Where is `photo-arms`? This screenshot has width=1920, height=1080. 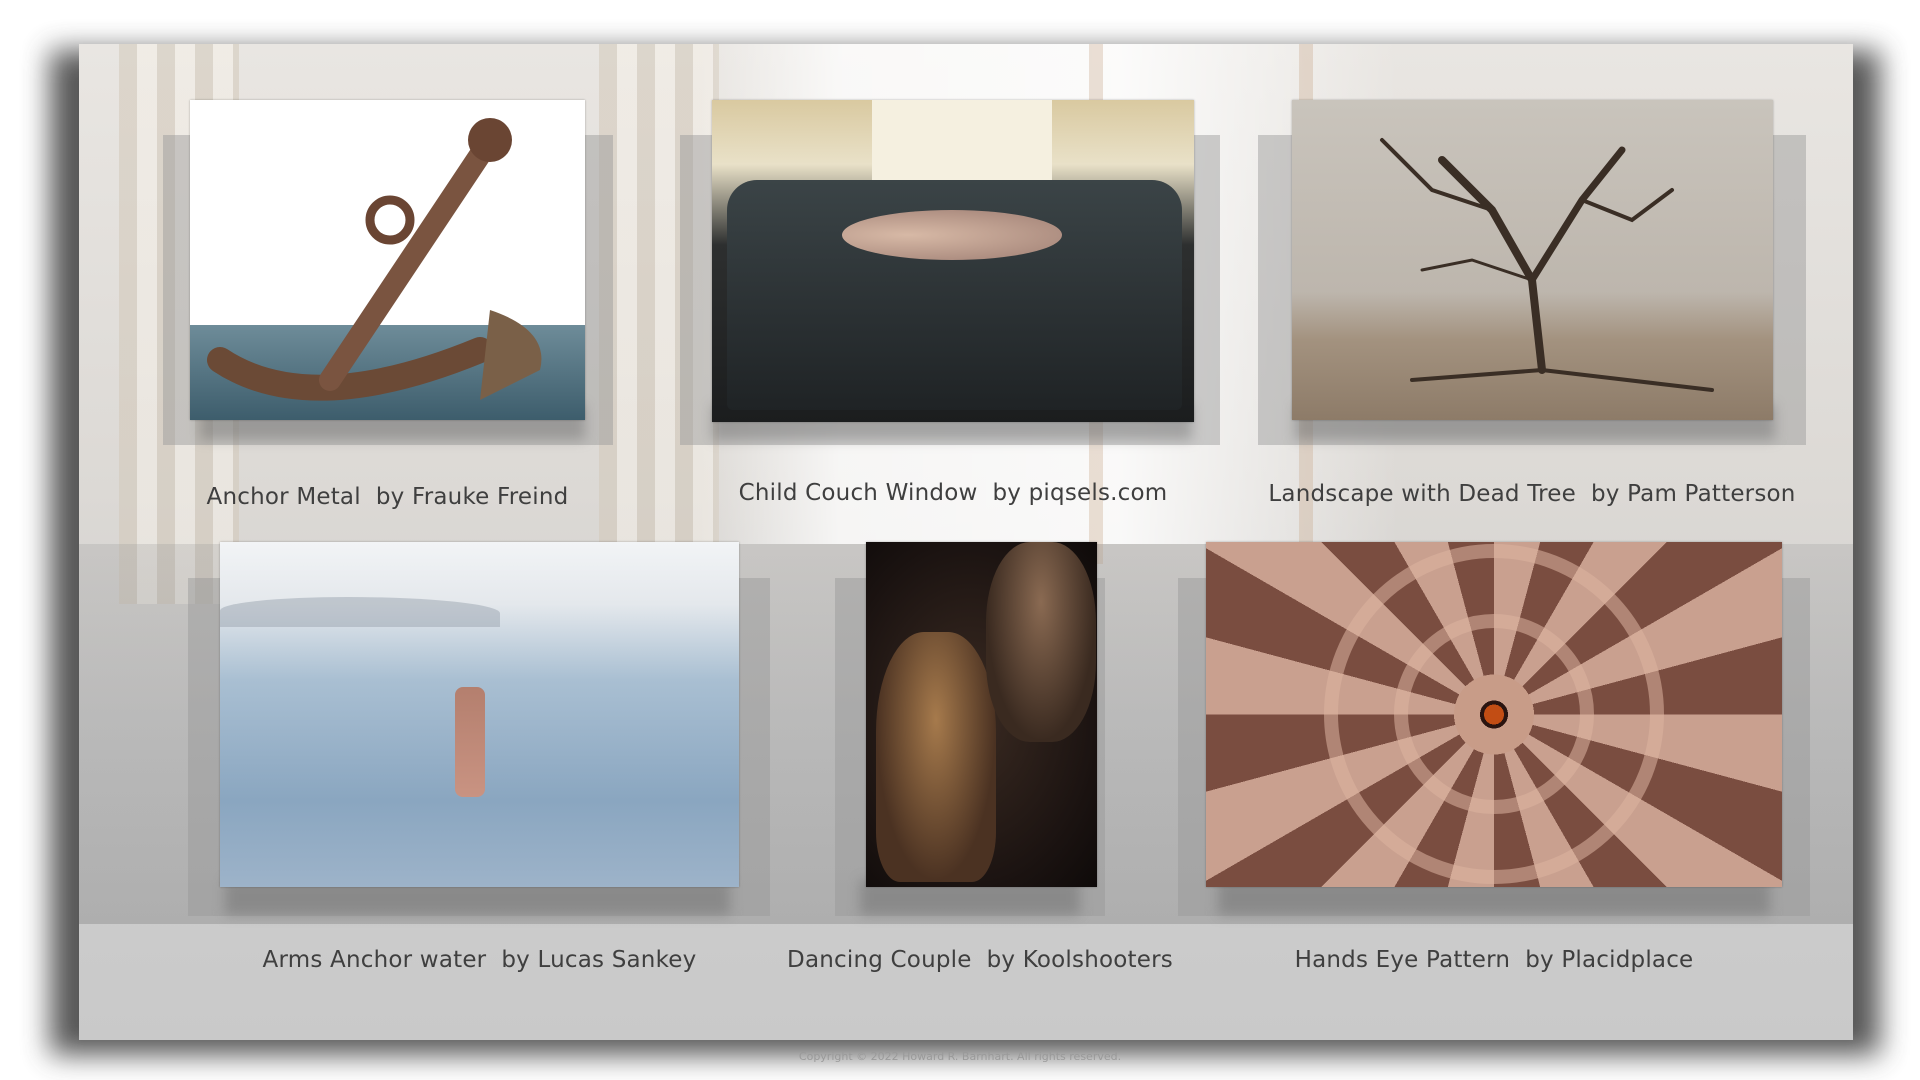
photo-arms is located at coordinates (470, 742).